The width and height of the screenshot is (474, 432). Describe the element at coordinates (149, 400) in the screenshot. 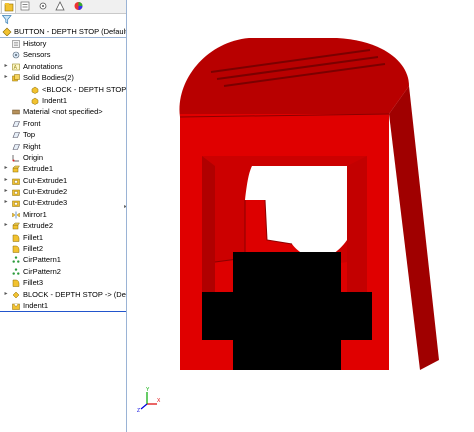

I see `coordinate-triad: Y X Z` at that location.